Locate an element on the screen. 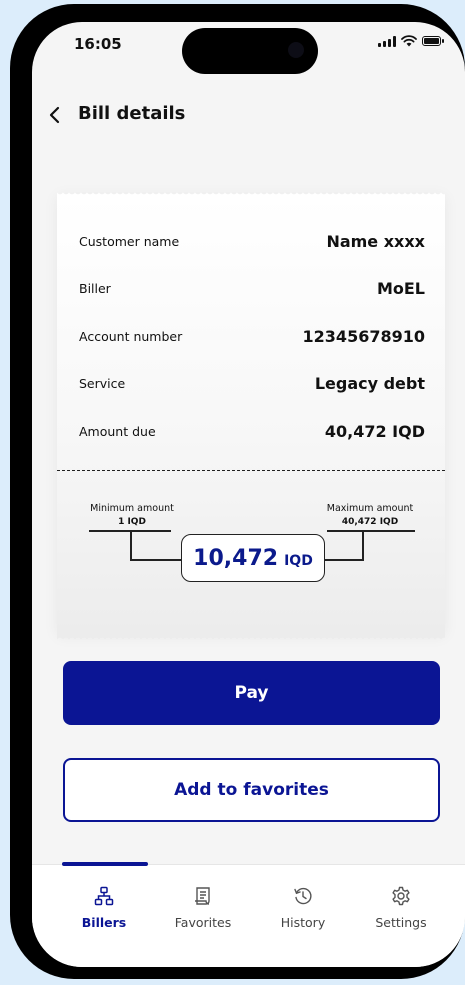 The width and height of the screenshot is (465, 985). payment-amount-value: 10,472 is located at coordinates (236, 558).